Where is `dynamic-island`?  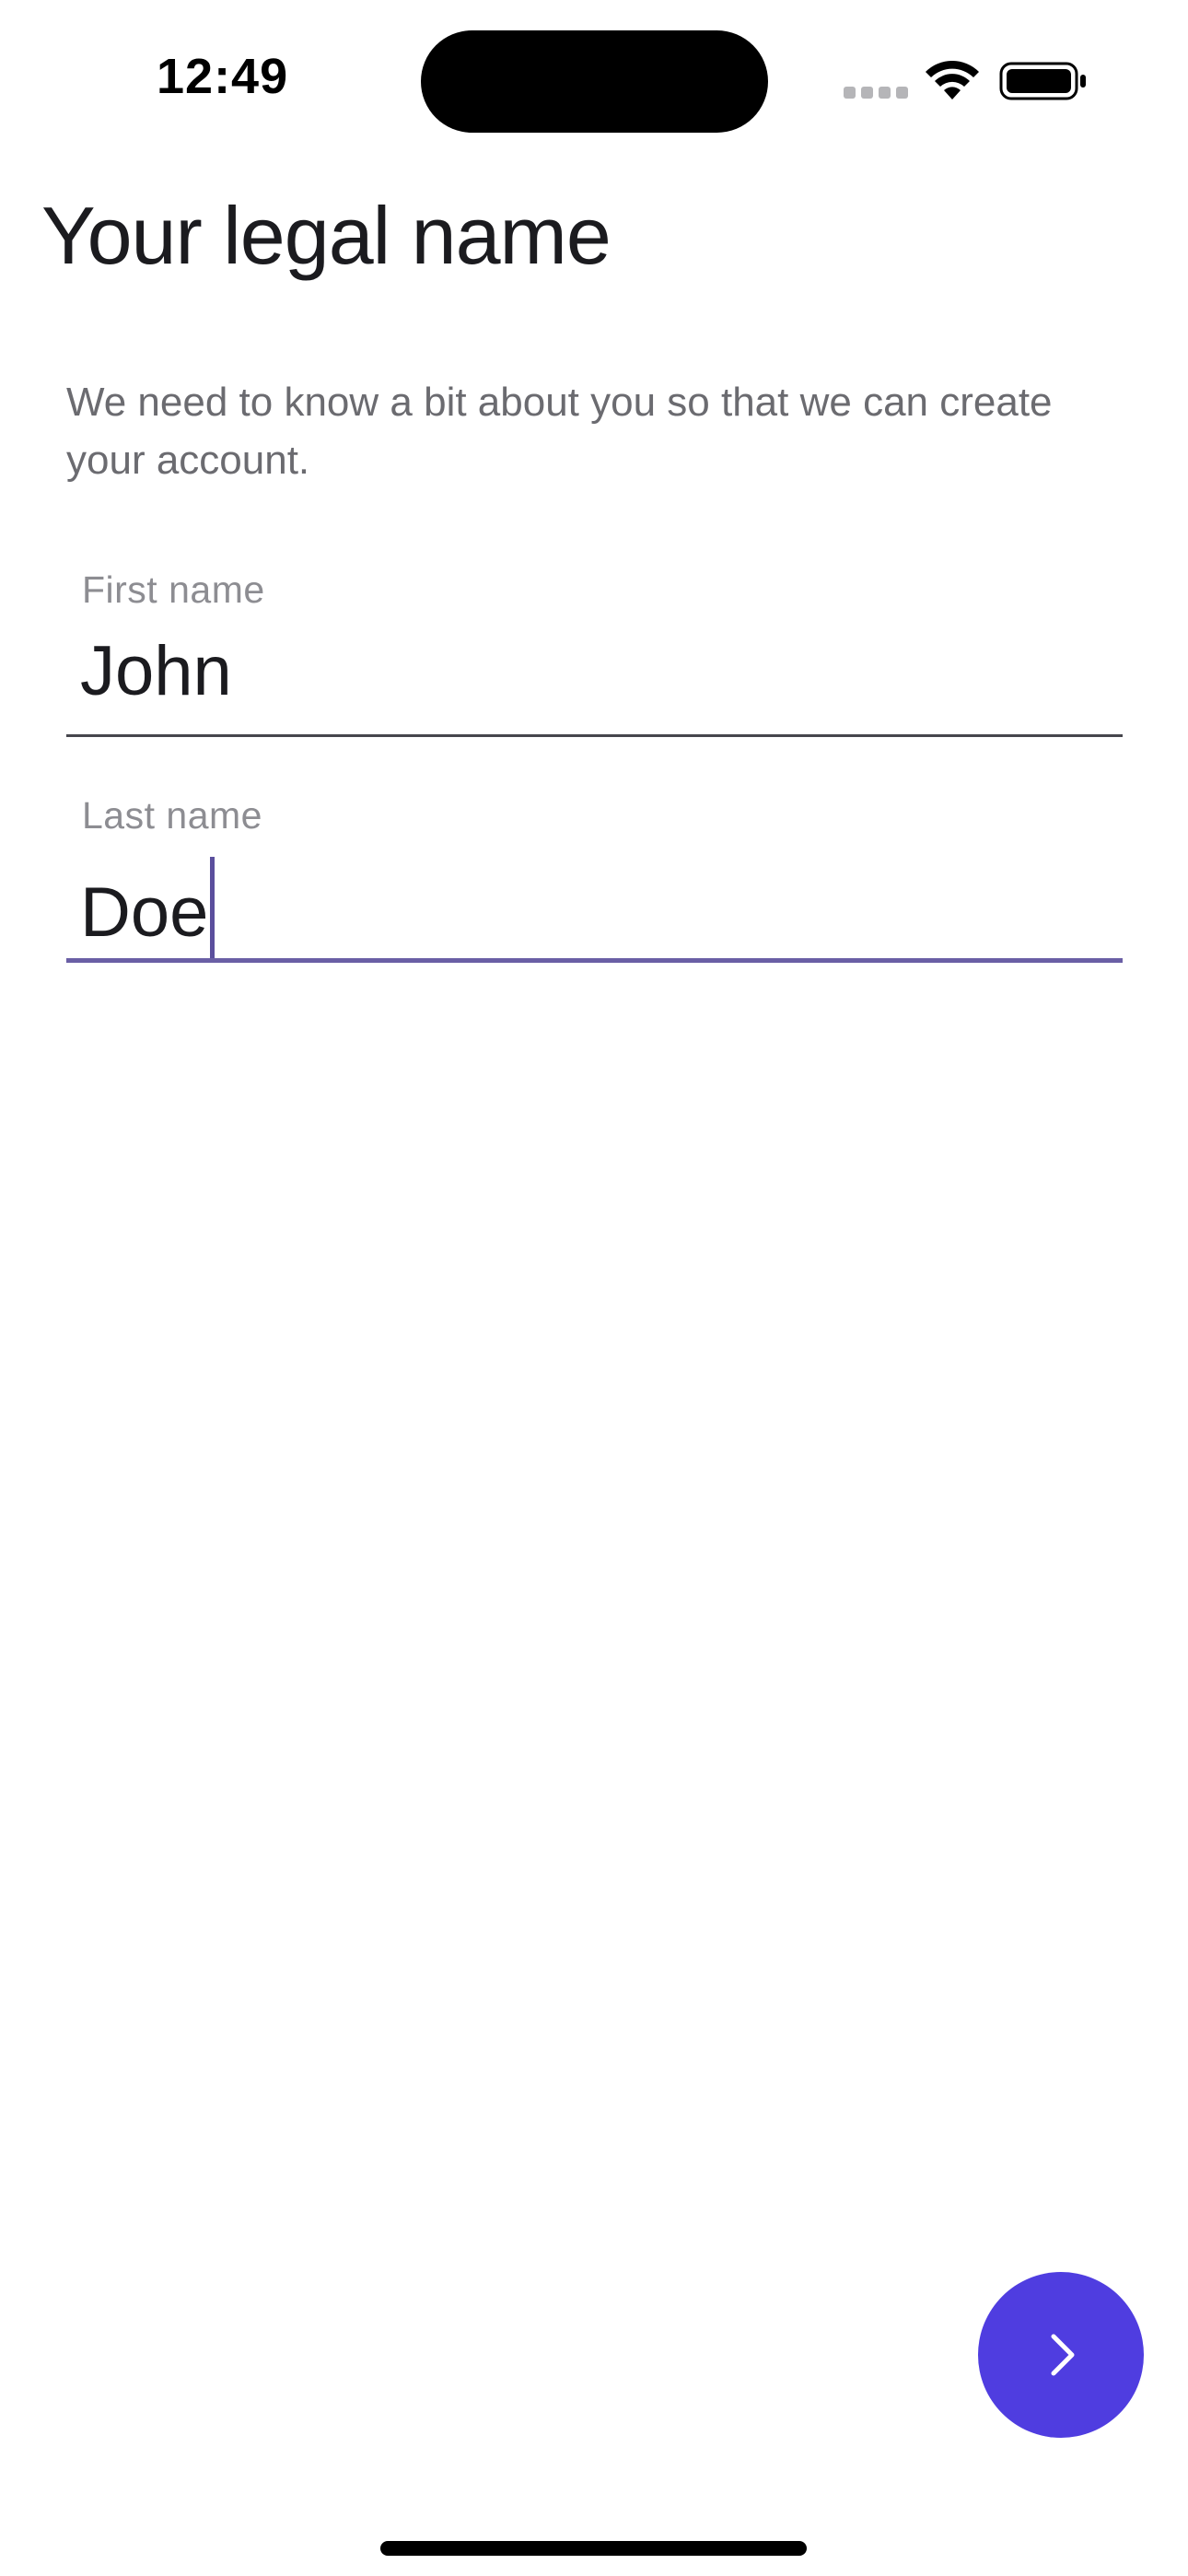 dynamic-island is located at coordinates (594, 81).